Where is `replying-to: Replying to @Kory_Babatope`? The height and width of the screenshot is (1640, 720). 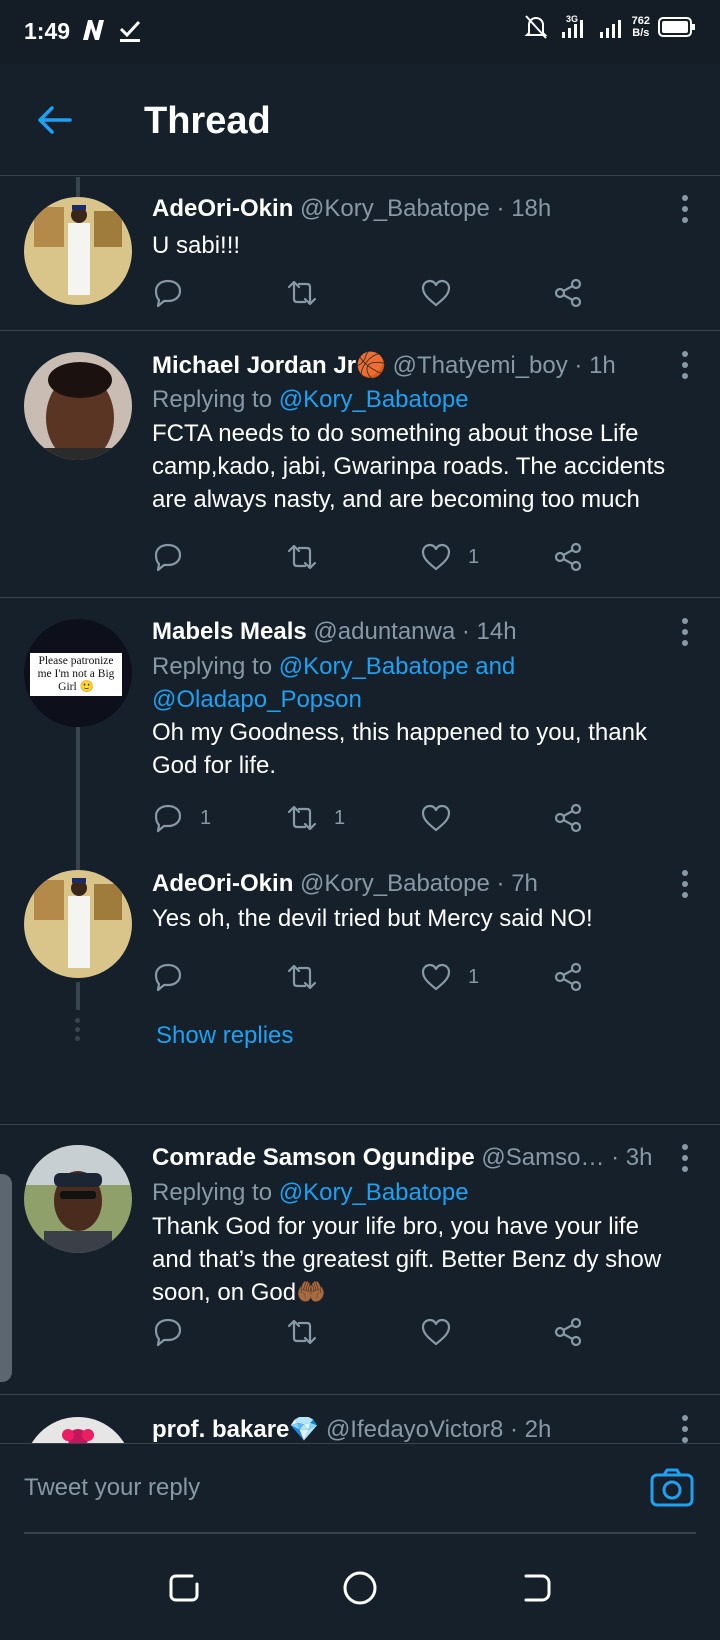 replying-to: Replying to @Kory_Babatope is located at coordinates (416, 1192).